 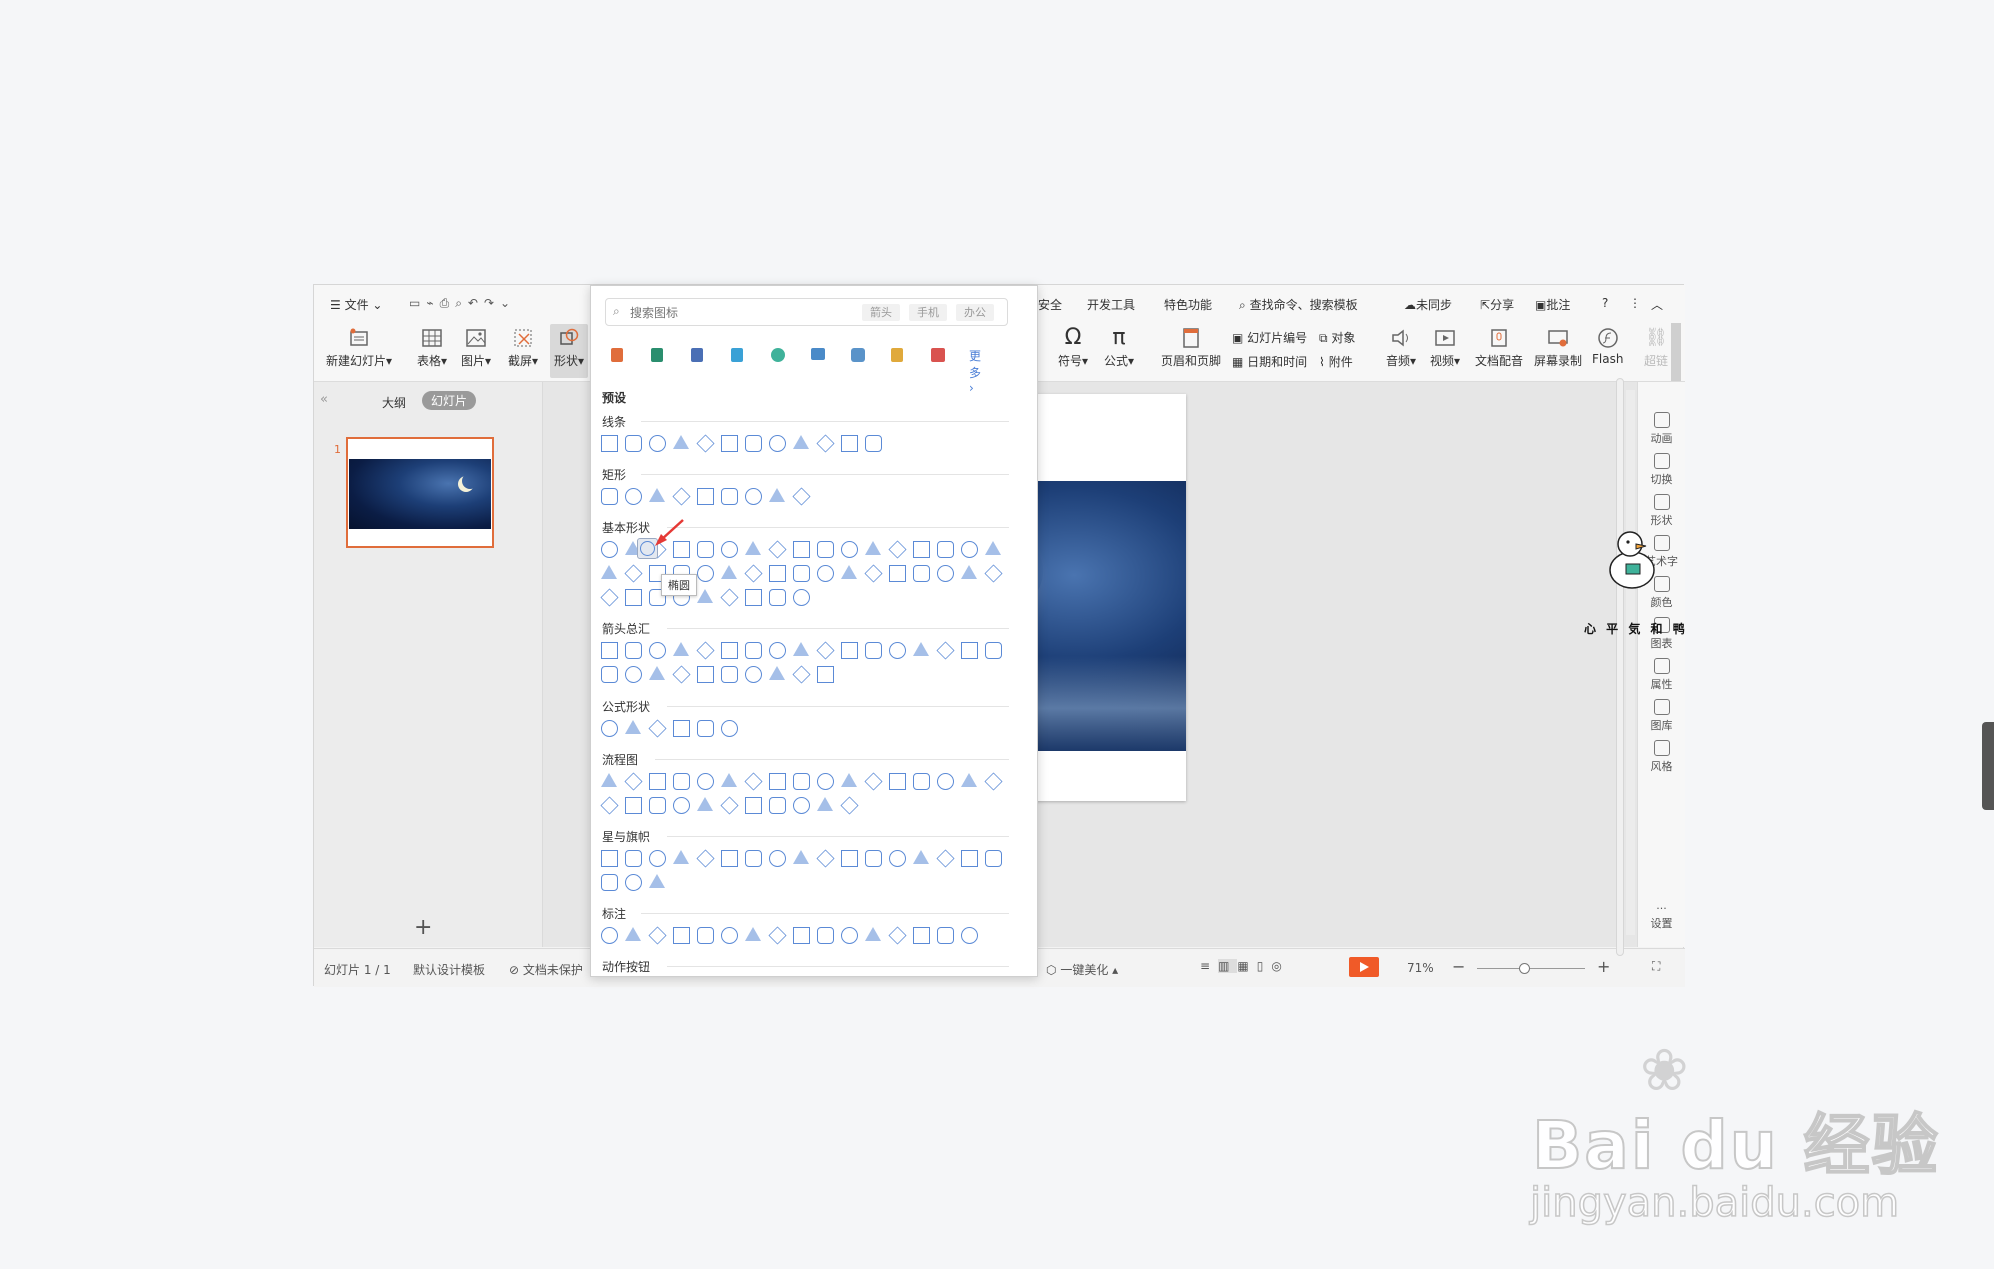 What do you see at coordinates (1445, 348) in the screenshot?
I see `video-button: 视频▾` at bounding box center [1445, 348].